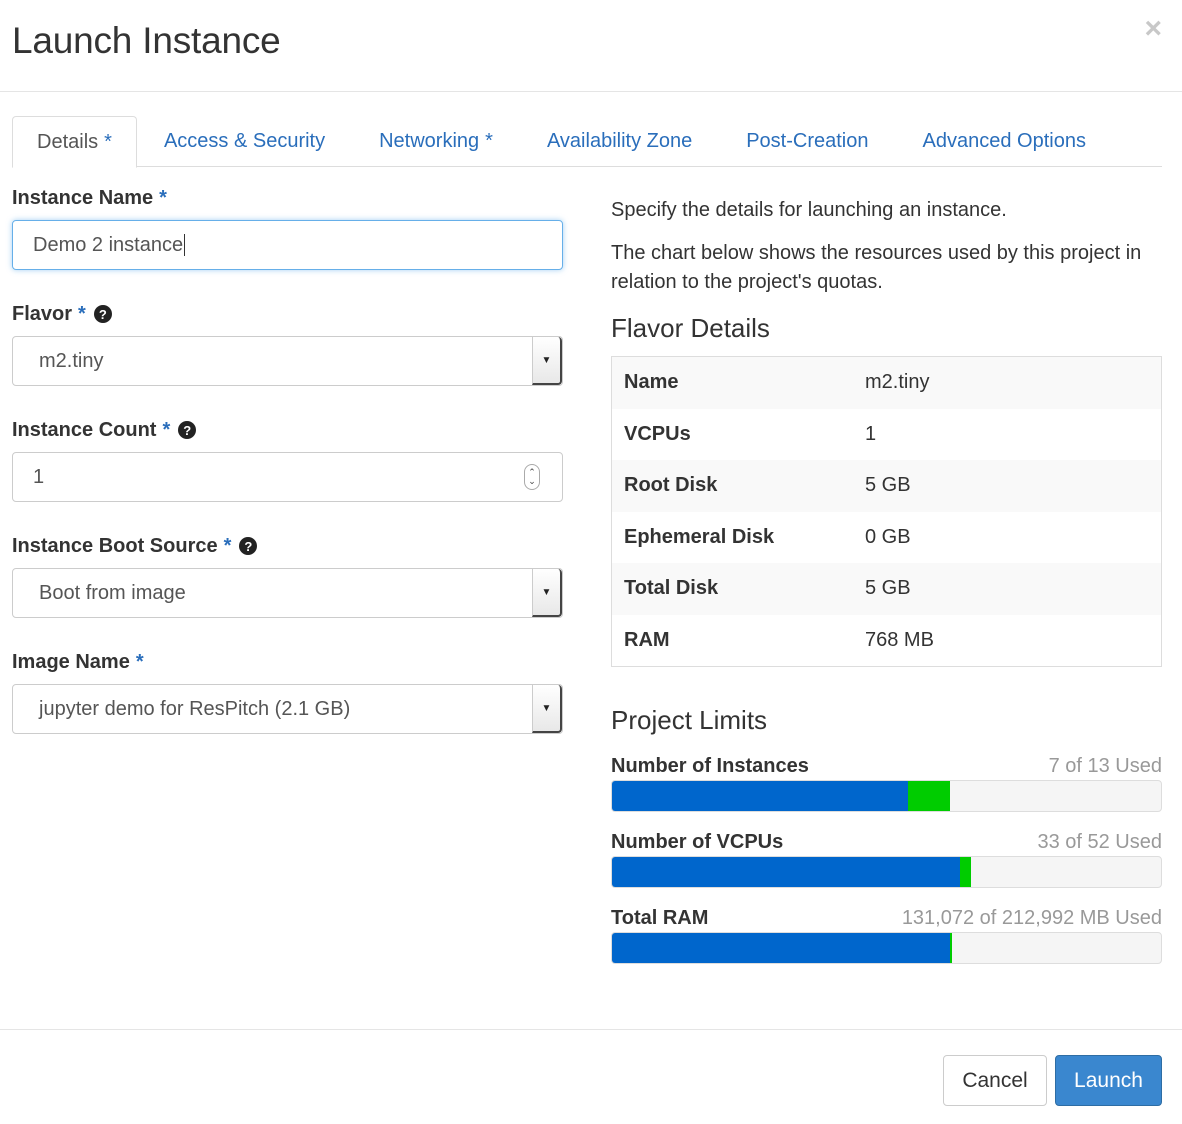  Describe the element at coordinates (886, 854) in the screenshot. I see `limit-vcpus: Number of VCPUs 33 of 52 Used` at that location.